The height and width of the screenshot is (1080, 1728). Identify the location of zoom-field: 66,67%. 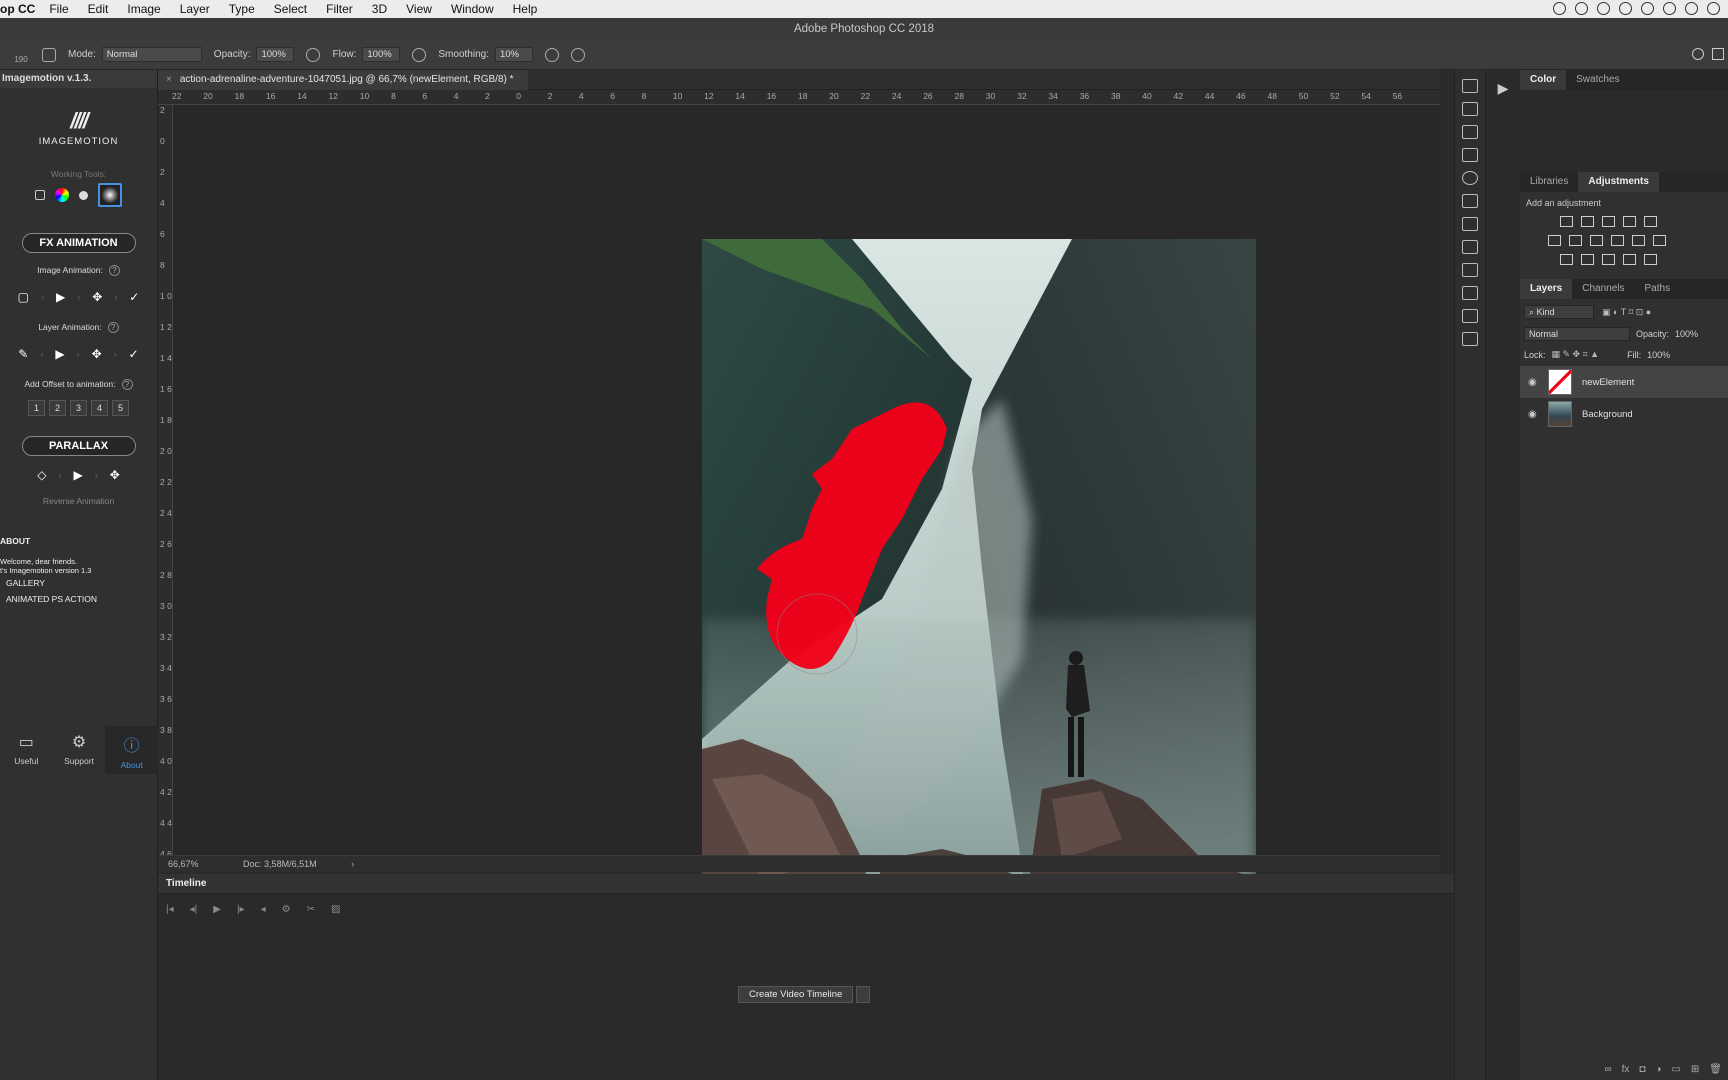
(183, 864).